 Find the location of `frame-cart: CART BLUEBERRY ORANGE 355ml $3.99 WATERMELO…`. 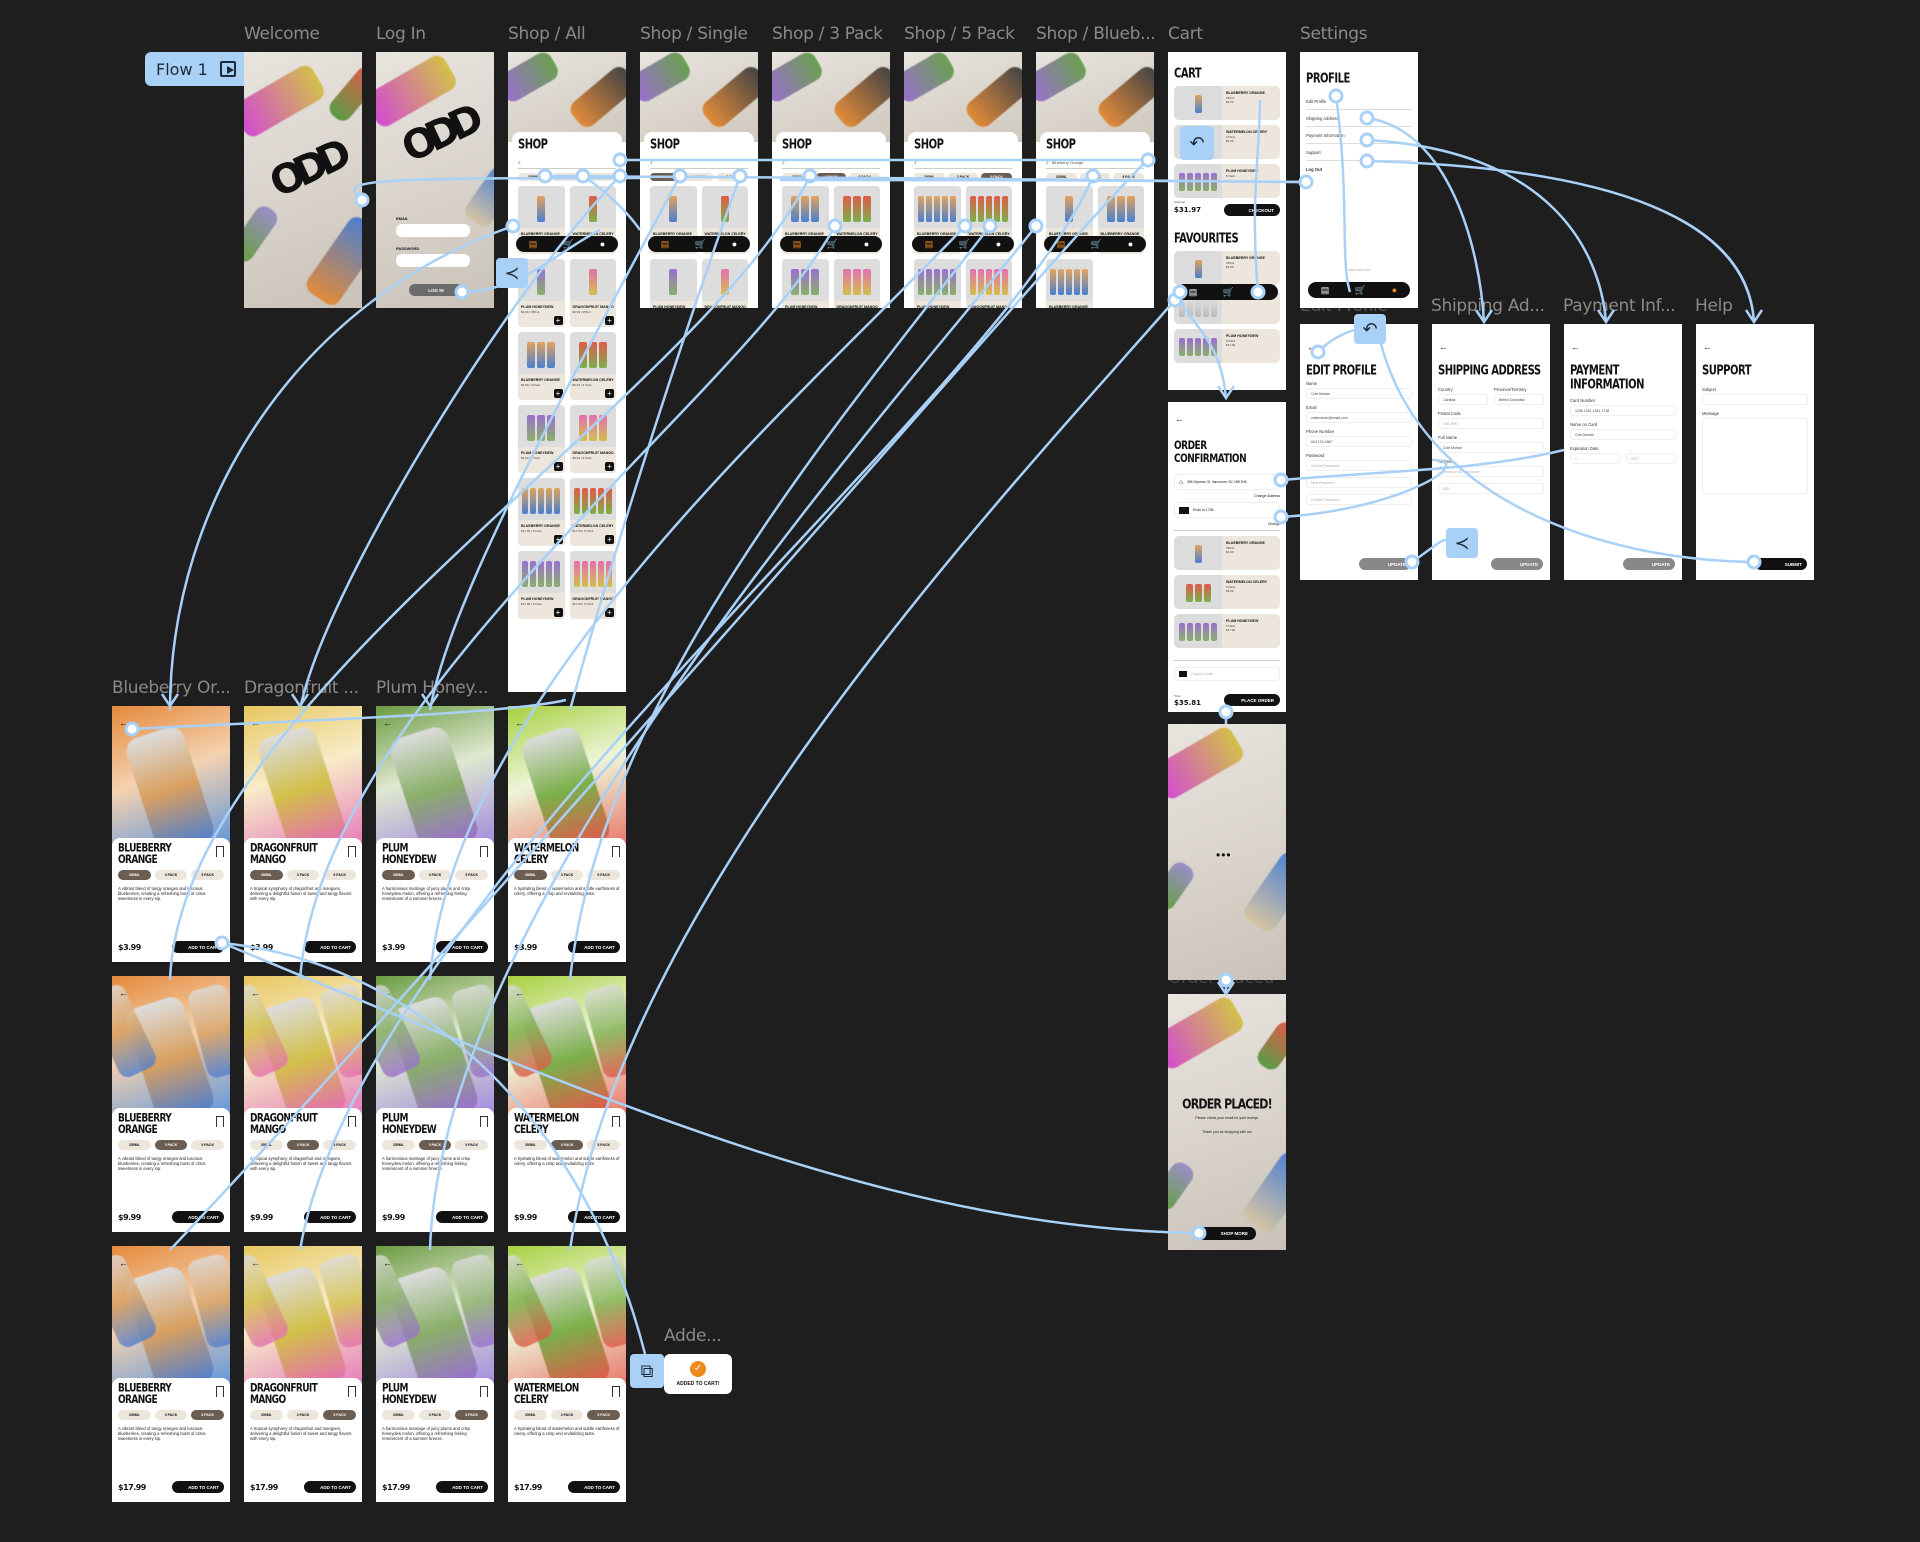

frame-cart: CART BLUEBERRY ORANGE 355ml $3.99 WATERMELO… is located at coordinates (1227, 221).